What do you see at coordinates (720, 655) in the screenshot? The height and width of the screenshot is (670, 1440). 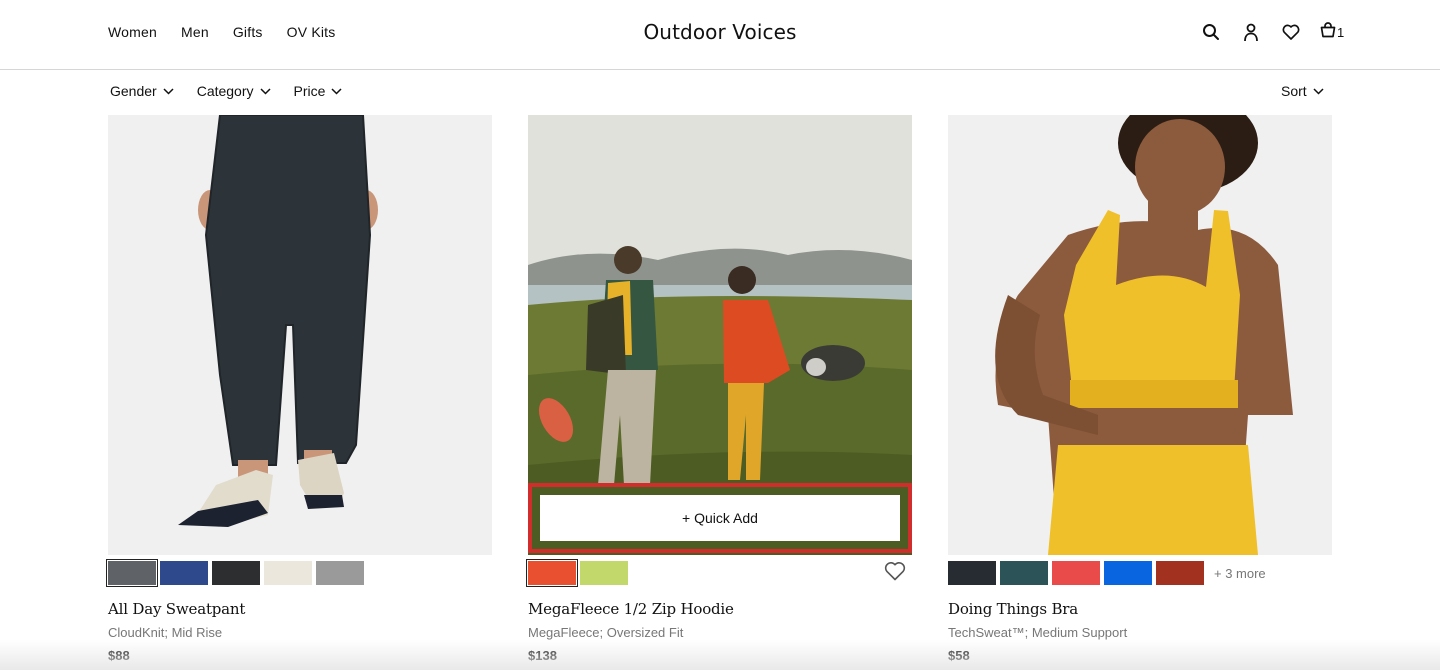 I see `bottom-fade` at bounding box center [720, 655].